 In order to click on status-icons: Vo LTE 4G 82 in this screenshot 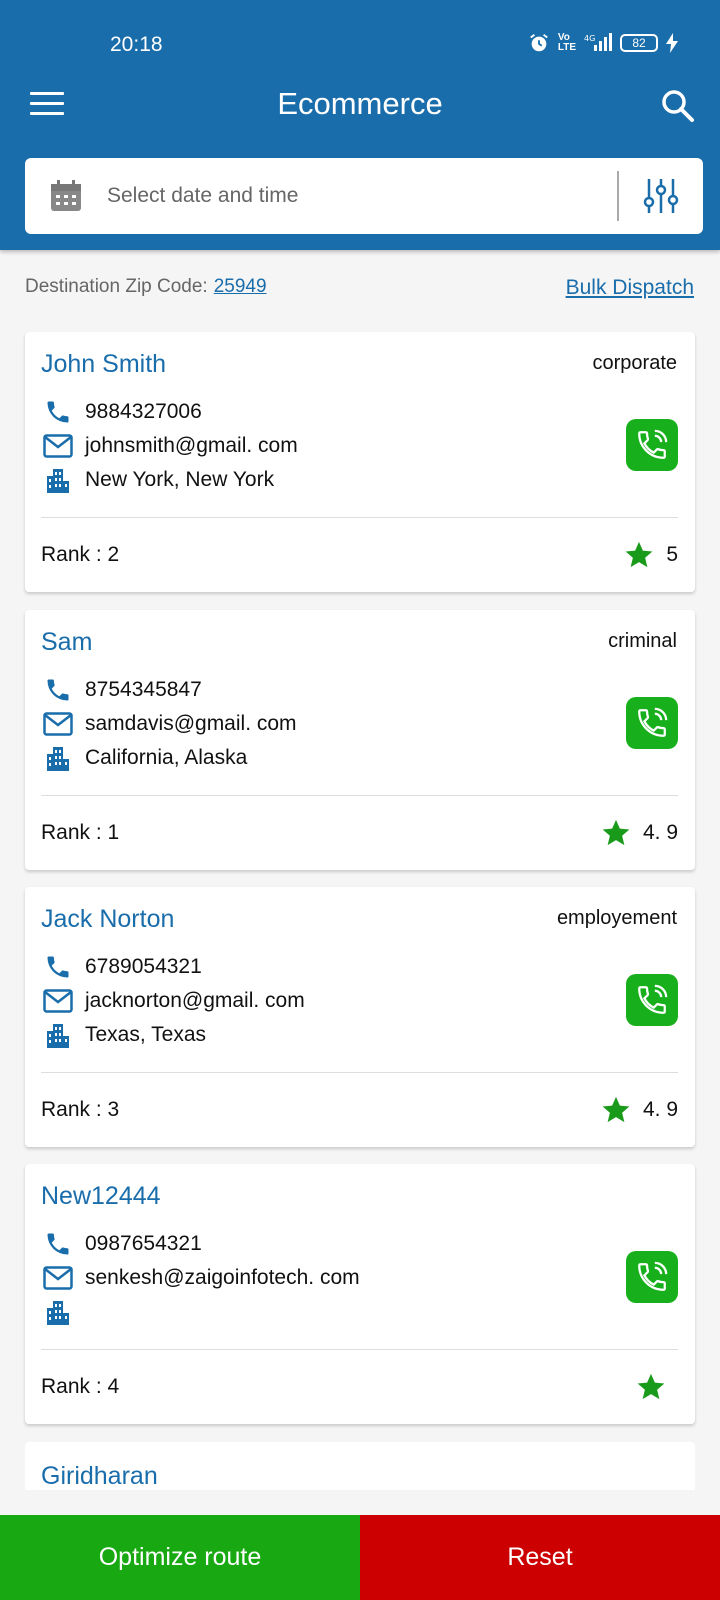, I will do `click(603, 43)`.